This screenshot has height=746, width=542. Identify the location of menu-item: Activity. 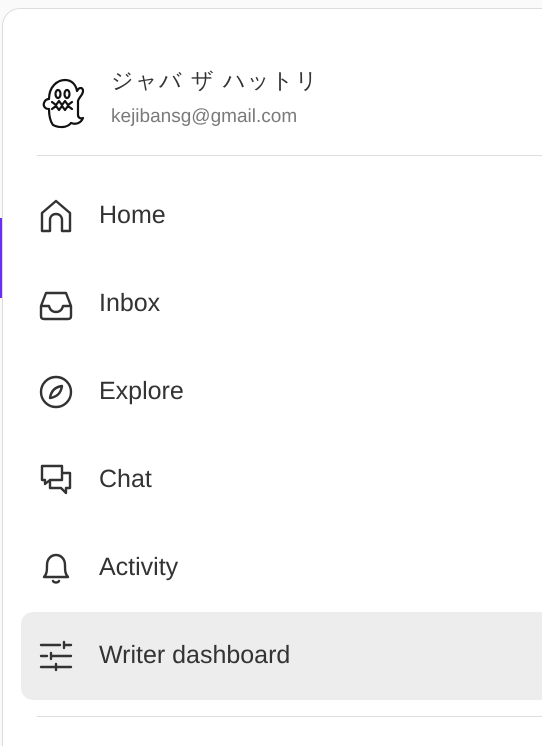
(281, 568).